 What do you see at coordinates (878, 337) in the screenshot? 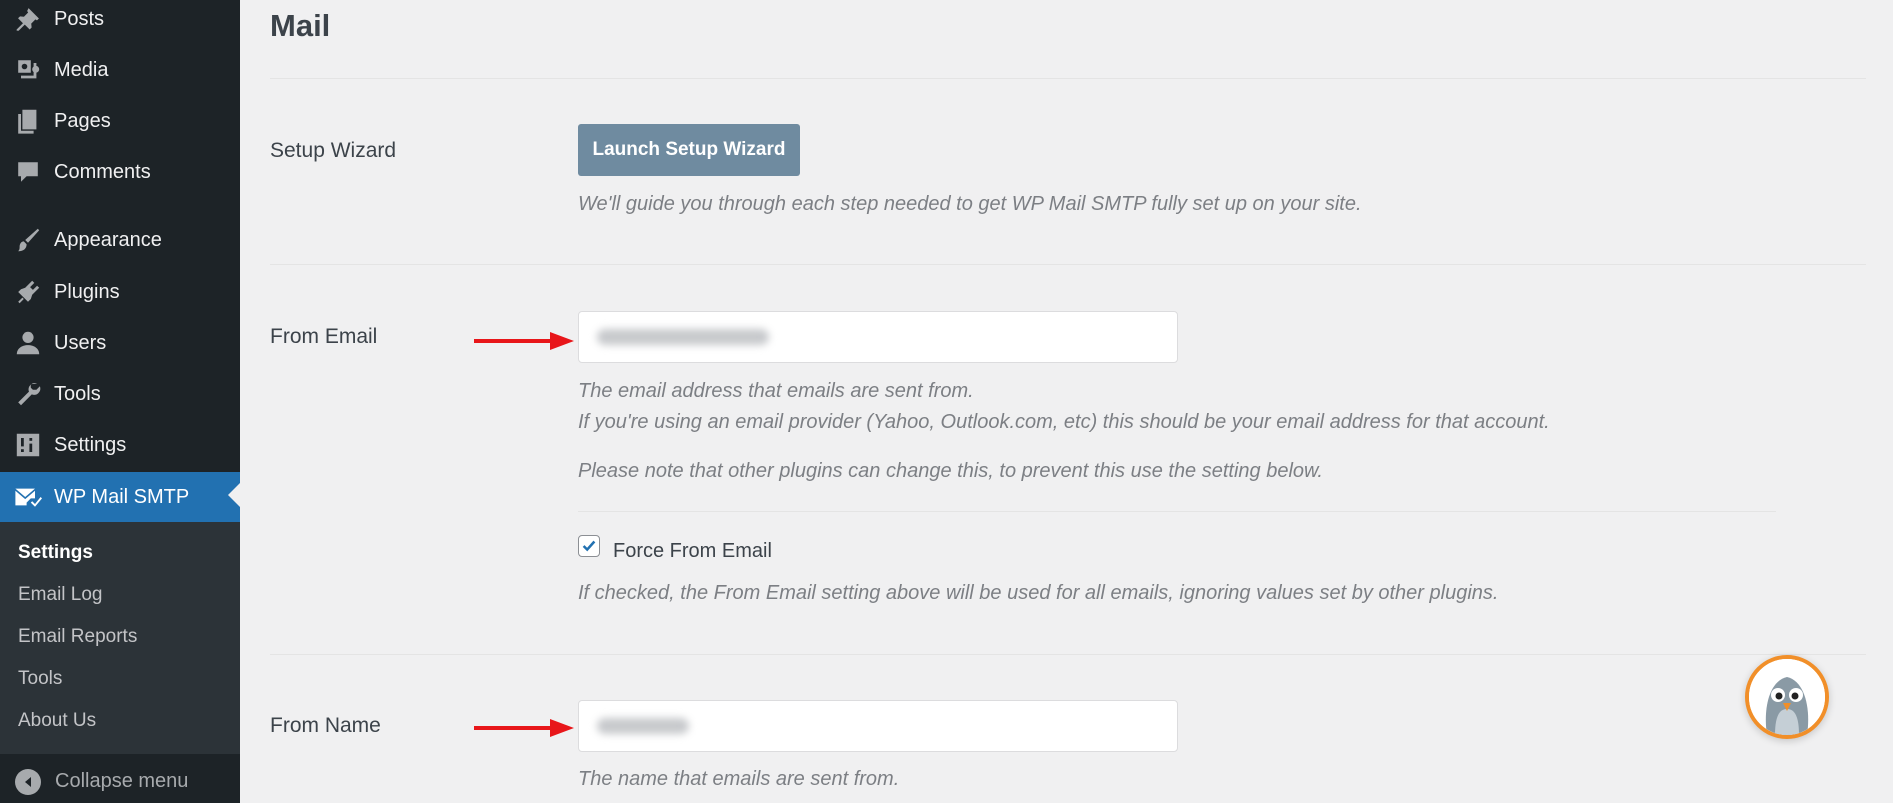
I see `from-email-field` at bounding box center [878, 337].